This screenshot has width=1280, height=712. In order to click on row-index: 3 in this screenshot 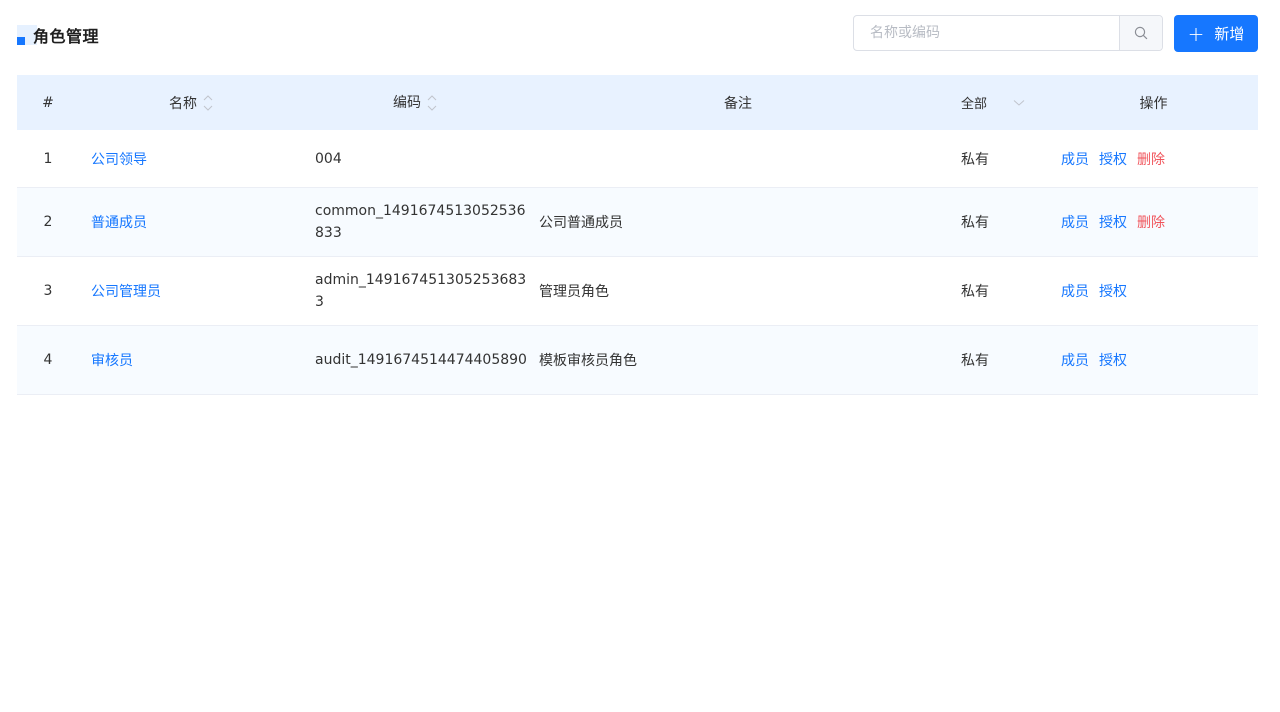, I will do `click(48, 291)`.